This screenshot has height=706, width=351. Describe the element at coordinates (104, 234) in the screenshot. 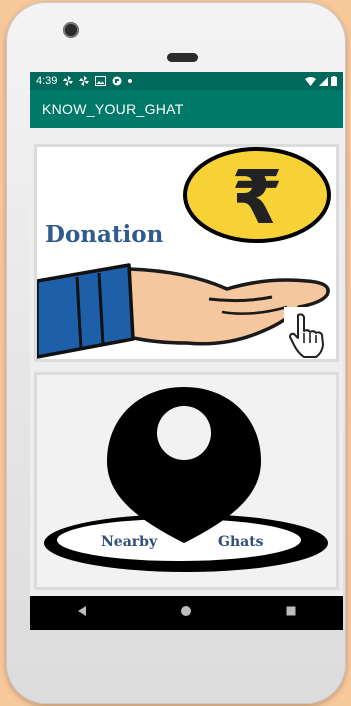

I see `donation-label: Donation` at that location.